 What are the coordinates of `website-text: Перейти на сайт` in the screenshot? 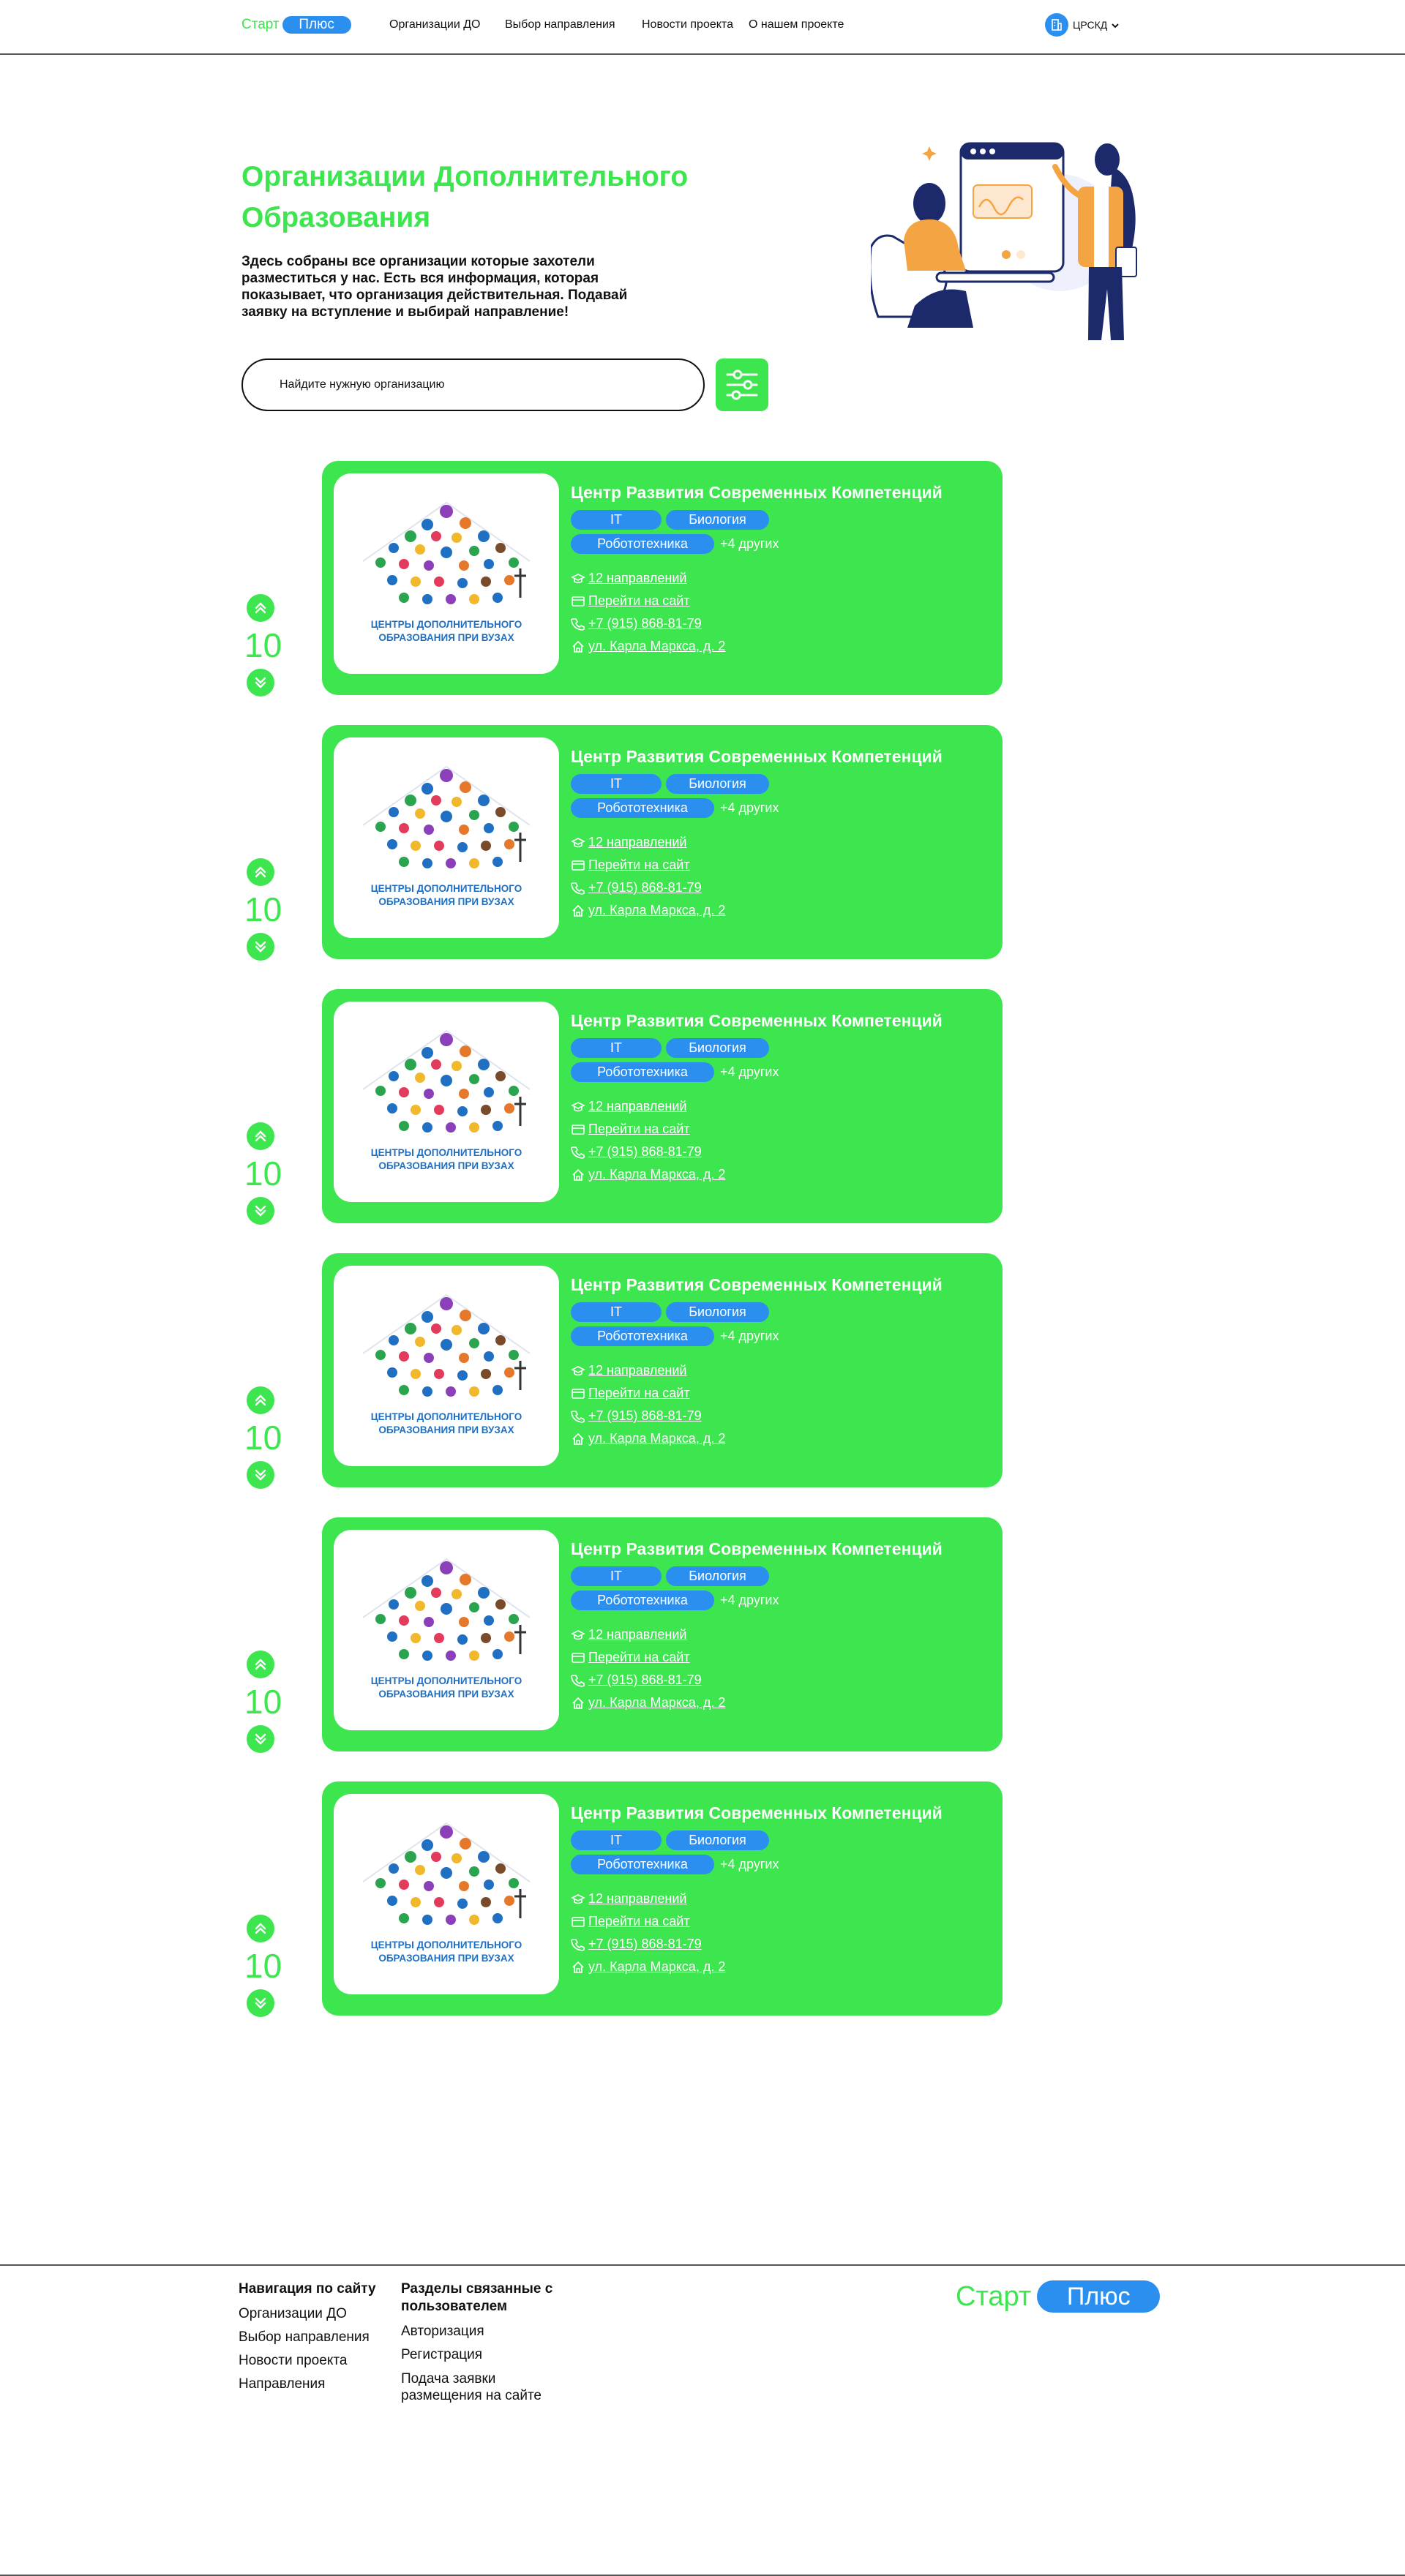 It's located at (639, 1129).